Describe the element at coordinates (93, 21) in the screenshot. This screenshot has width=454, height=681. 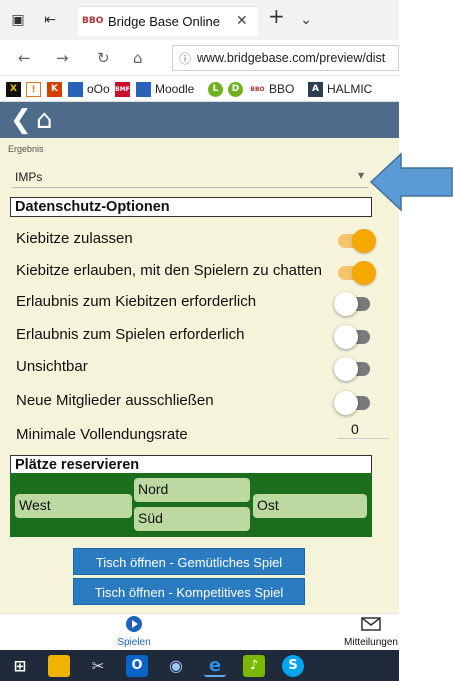
I see `bbo-favicon-icon: BBO` at that location.